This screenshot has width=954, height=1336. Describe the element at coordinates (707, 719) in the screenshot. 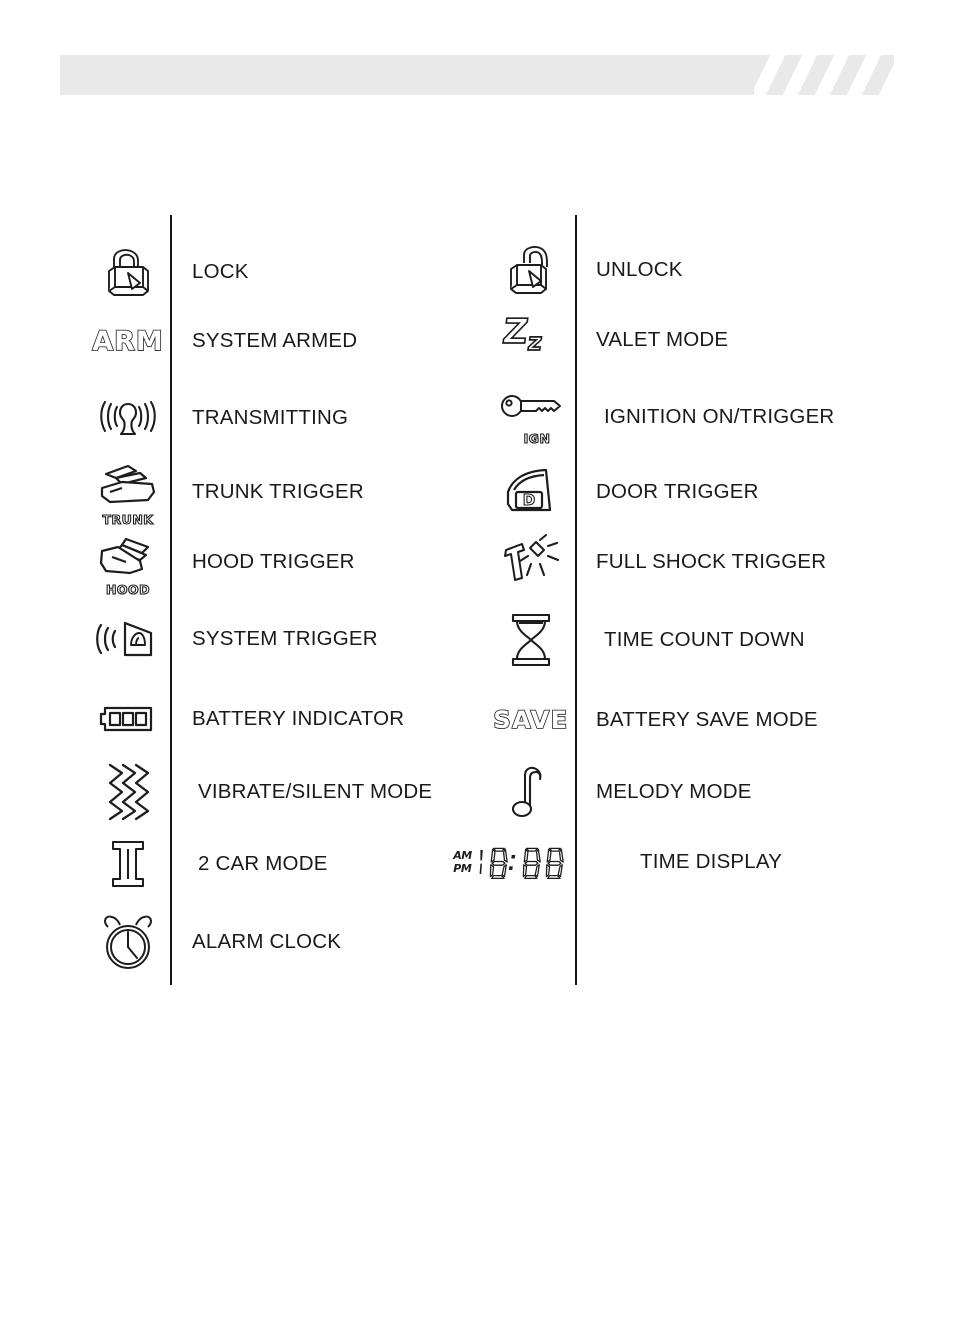

I see `legend-label: BATTERY SAVE MODE` at that location.